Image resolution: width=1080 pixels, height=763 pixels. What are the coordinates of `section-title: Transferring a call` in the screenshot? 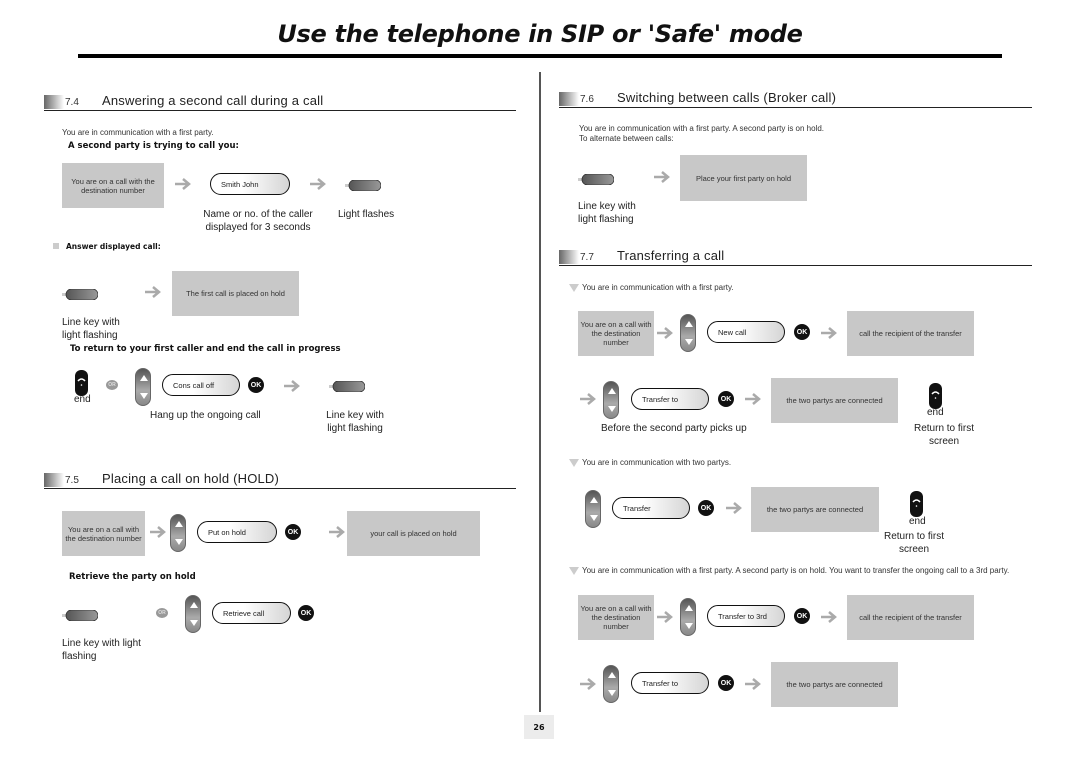 It's located at (671, 255).